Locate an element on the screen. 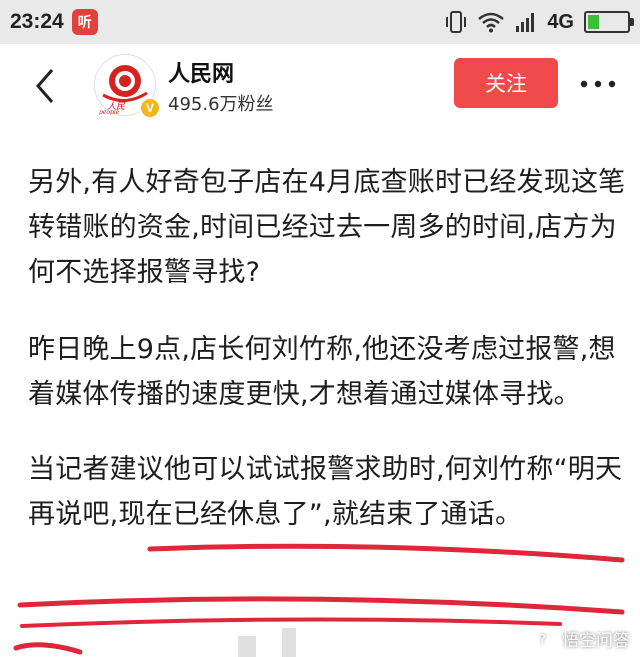  battery-icon is located at coordinates (609, 22).